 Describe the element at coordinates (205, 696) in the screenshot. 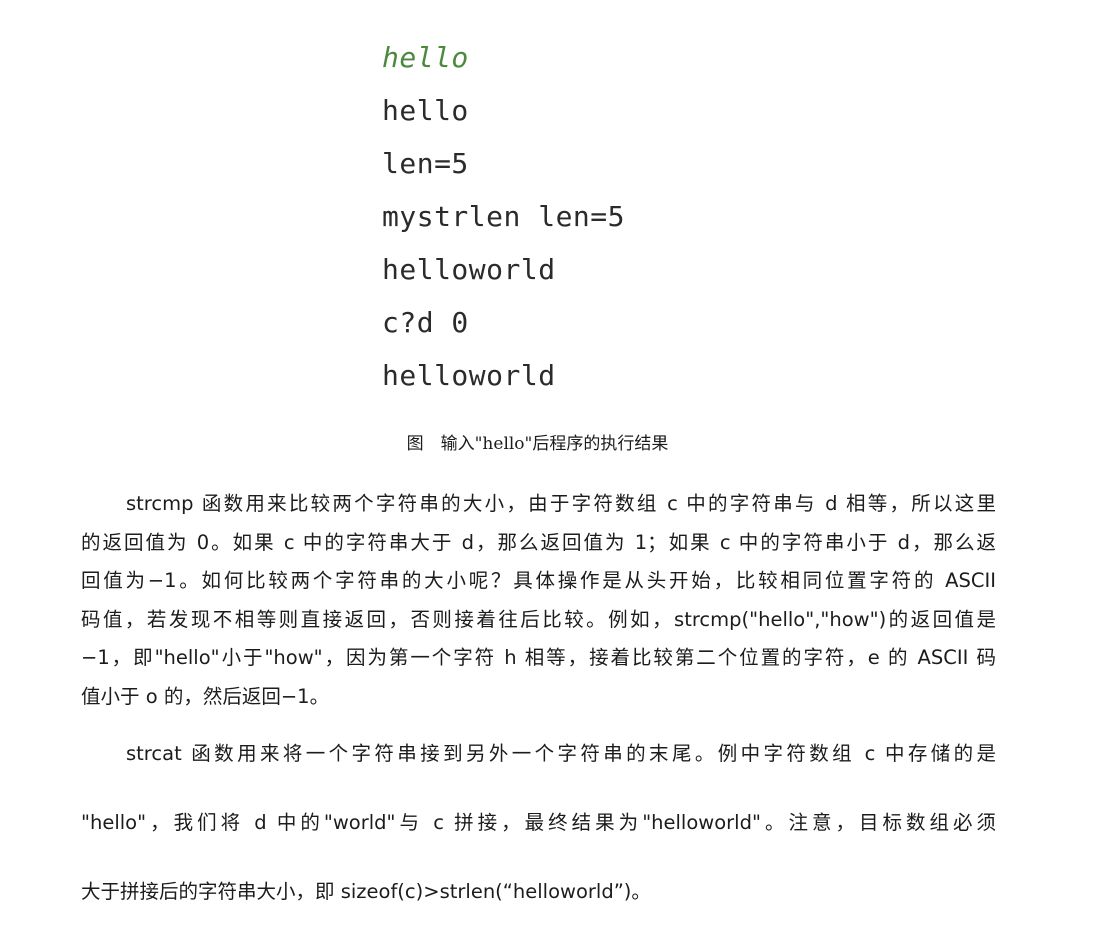

I see `paragraph-line: 值小于 o 的，然后返回−1。` at that location.